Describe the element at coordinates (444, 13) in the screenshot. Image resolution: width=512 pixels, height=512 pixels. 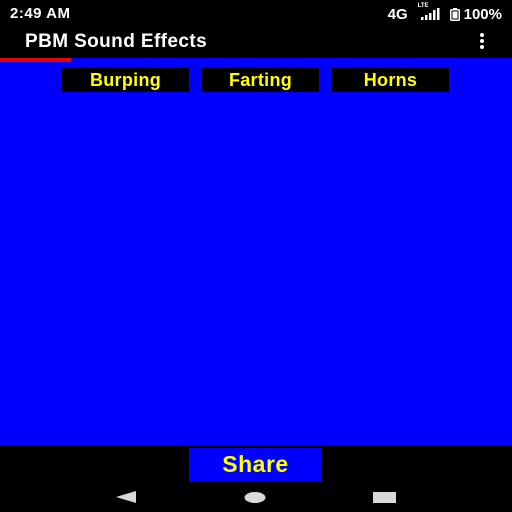
I see `status-indicators: 4G LTE 100%` at that location.